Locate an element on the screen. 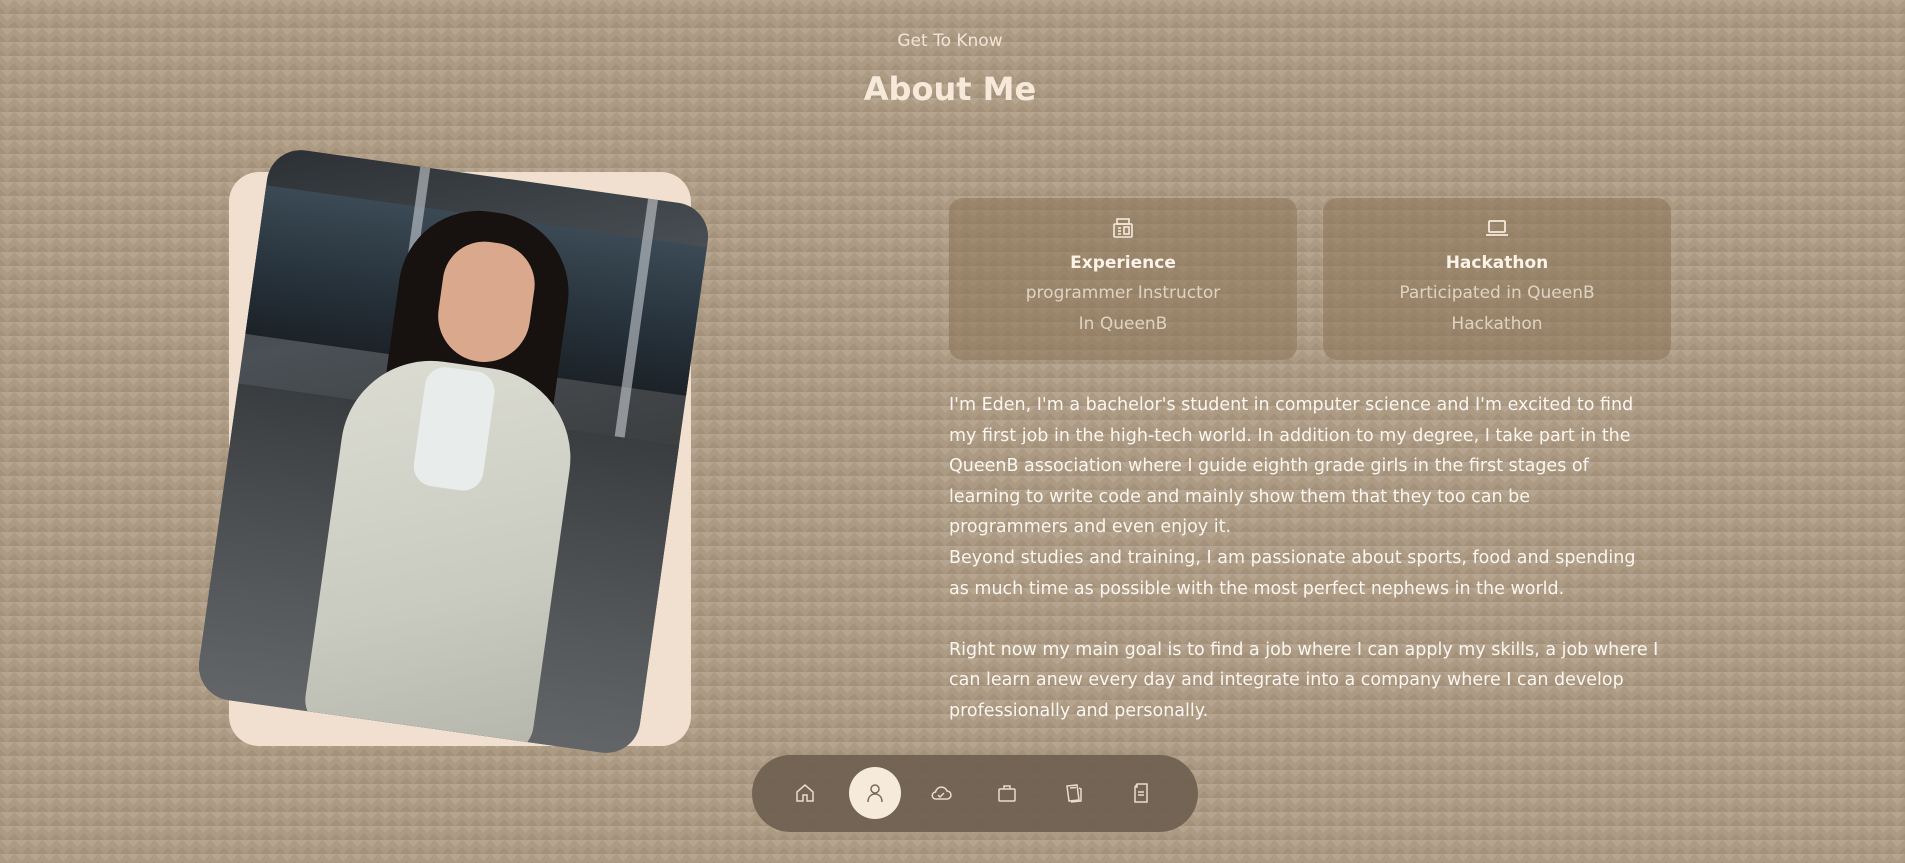  user-icon is located at coordinates (875, 793).